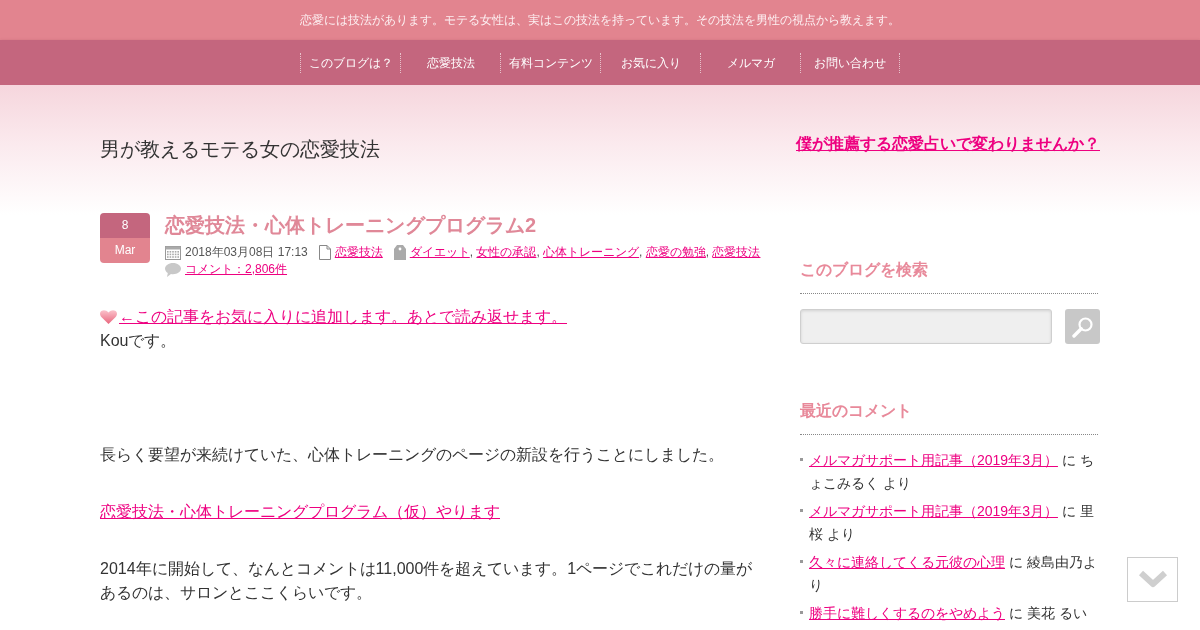 Image resolution: width=1200 pixels, height=630 pixels. I want to click on recent-comment: メルマガサポート用記事（2019年3月） に ちょこみるく より, so click(952, 472).